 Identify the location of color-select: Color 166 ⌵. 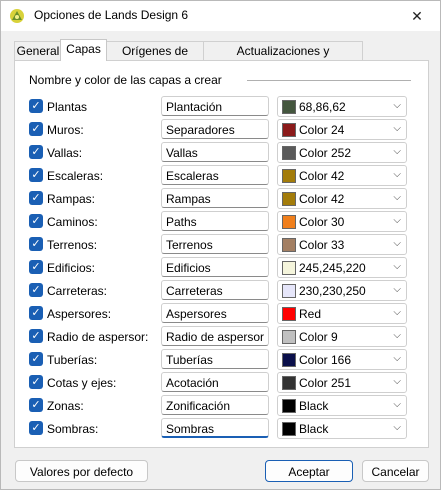
(342, 359).